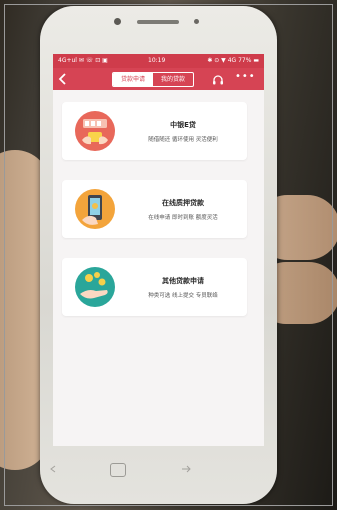 The width and height of the screenshot is (337, 510). Describe the element at coordinates (95, 209) in the screenshot. I see `phone-payment-icon` at that location.